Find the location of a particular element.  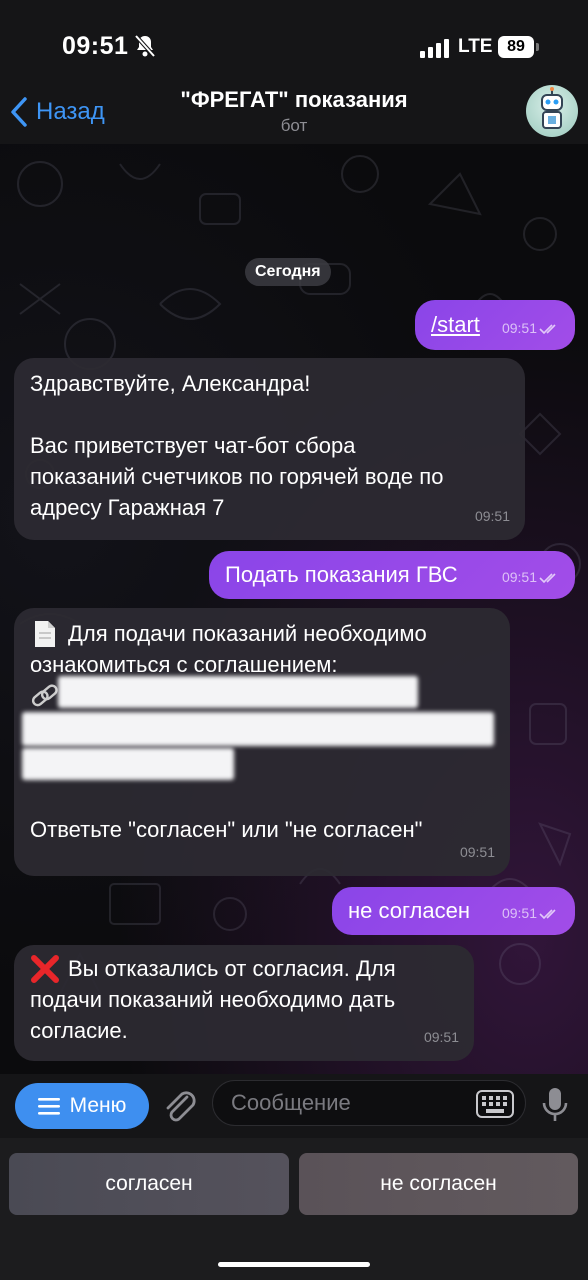

outgoing-message: не согласен 09:51 is located at coordinates (453, 911).